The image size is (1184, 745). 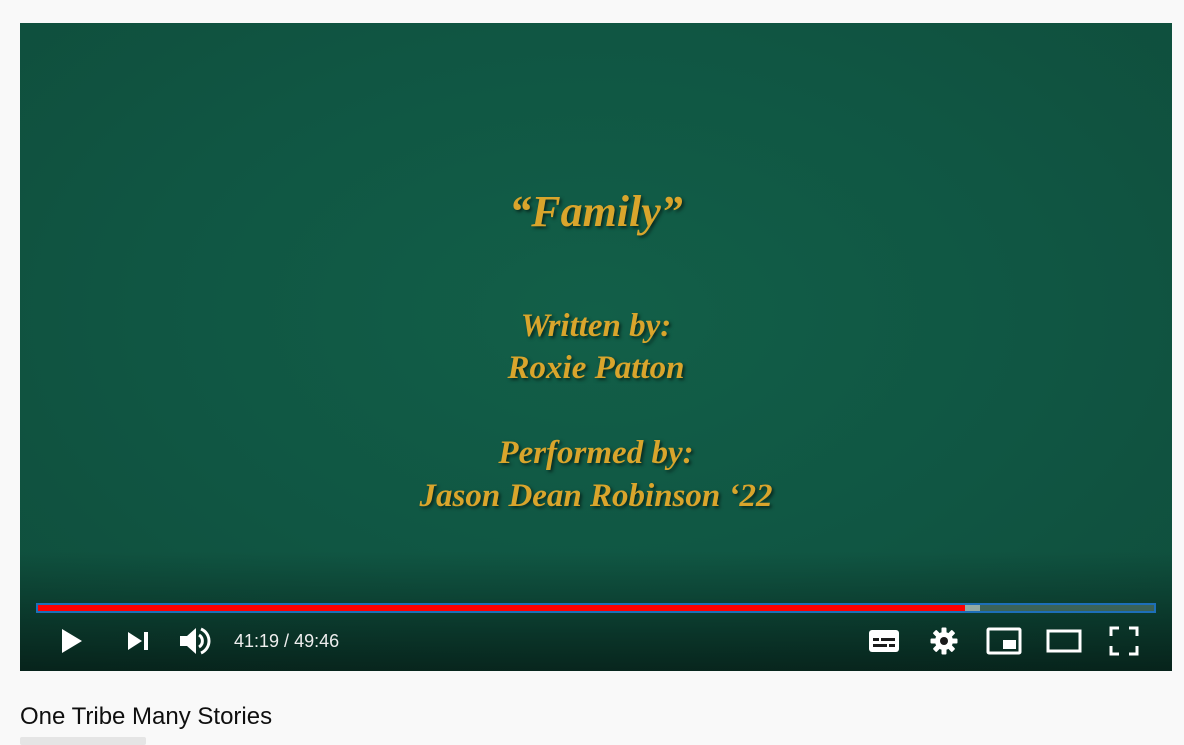 What do you see at coordinates (257, 641) in the screenshot?
I see `current-time: 41:19` at bounding box center [257, 641].